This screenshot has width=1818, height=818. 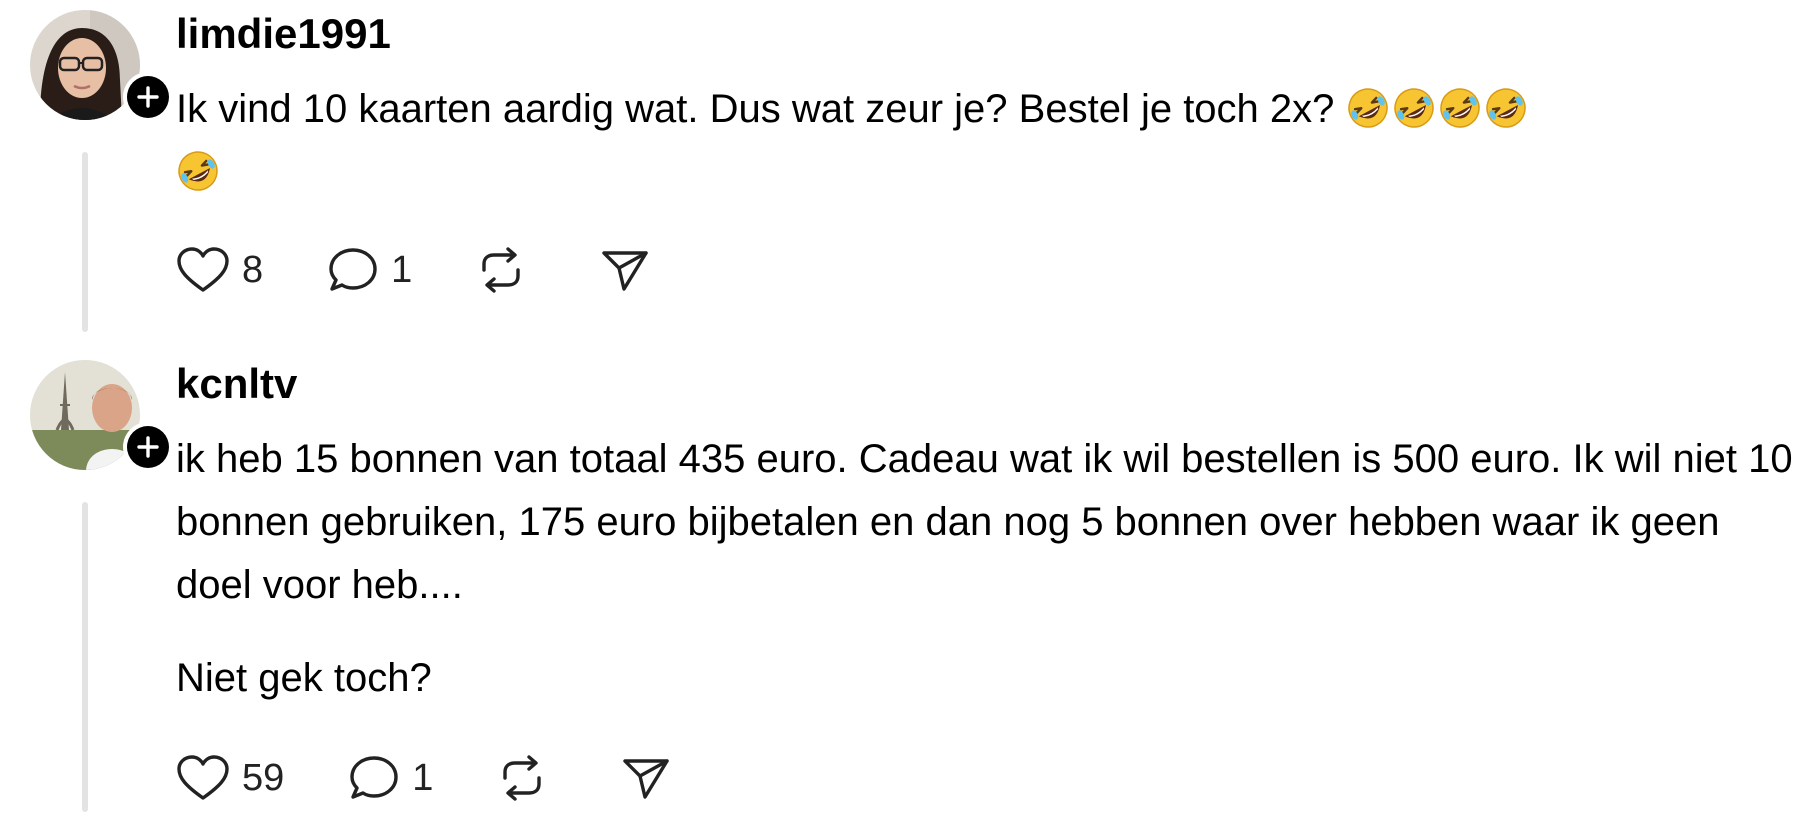 I want to click on like-count: 8, so click(x=253, y=269).